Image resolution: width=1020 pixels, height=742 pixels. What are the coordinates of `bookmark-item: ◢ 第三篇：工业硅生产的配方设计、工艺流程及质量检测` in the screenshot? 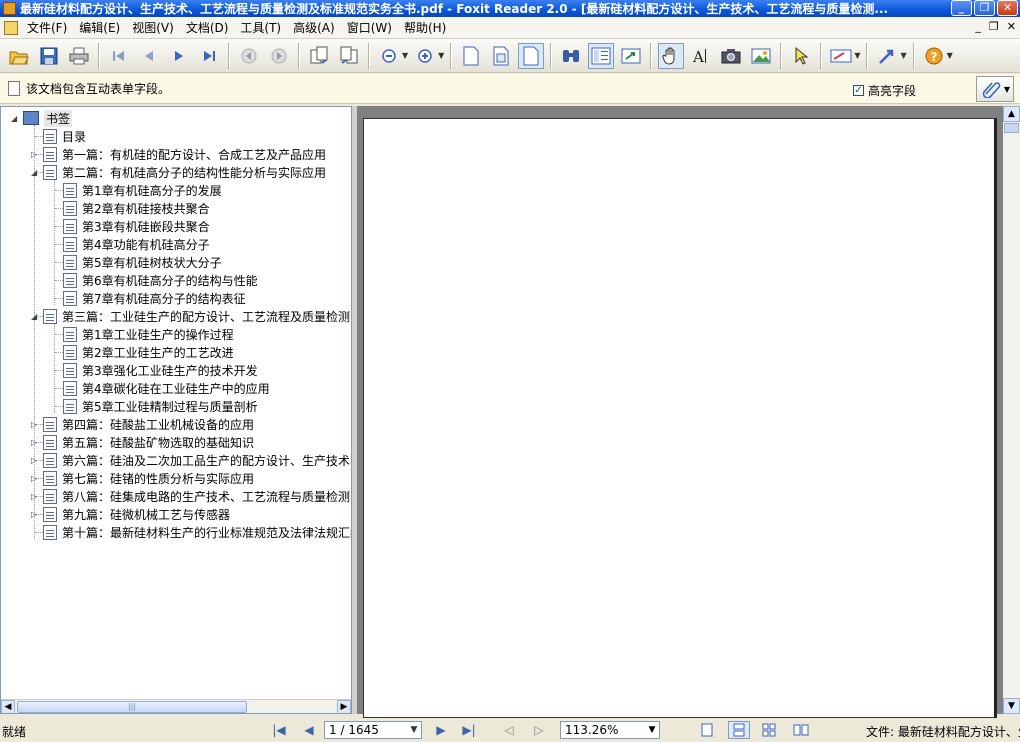 It's located at (190, 316).